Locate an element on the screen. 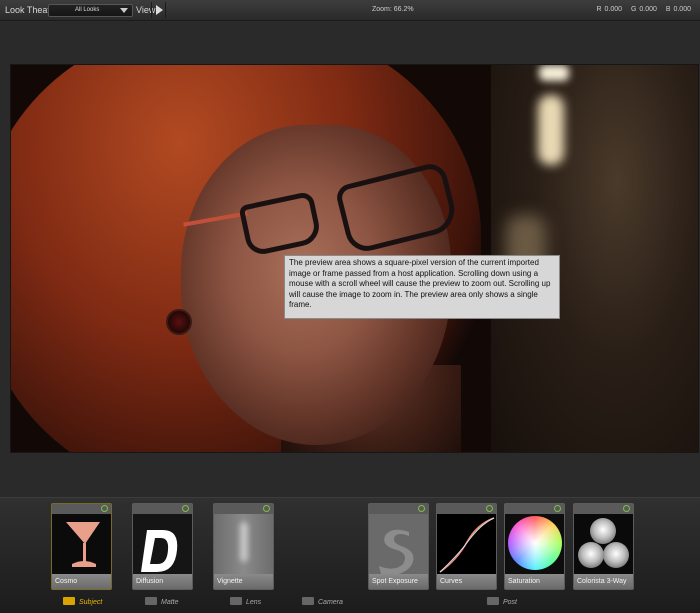 The image size is (700, 613). earring is located at coordinates (179, 322).